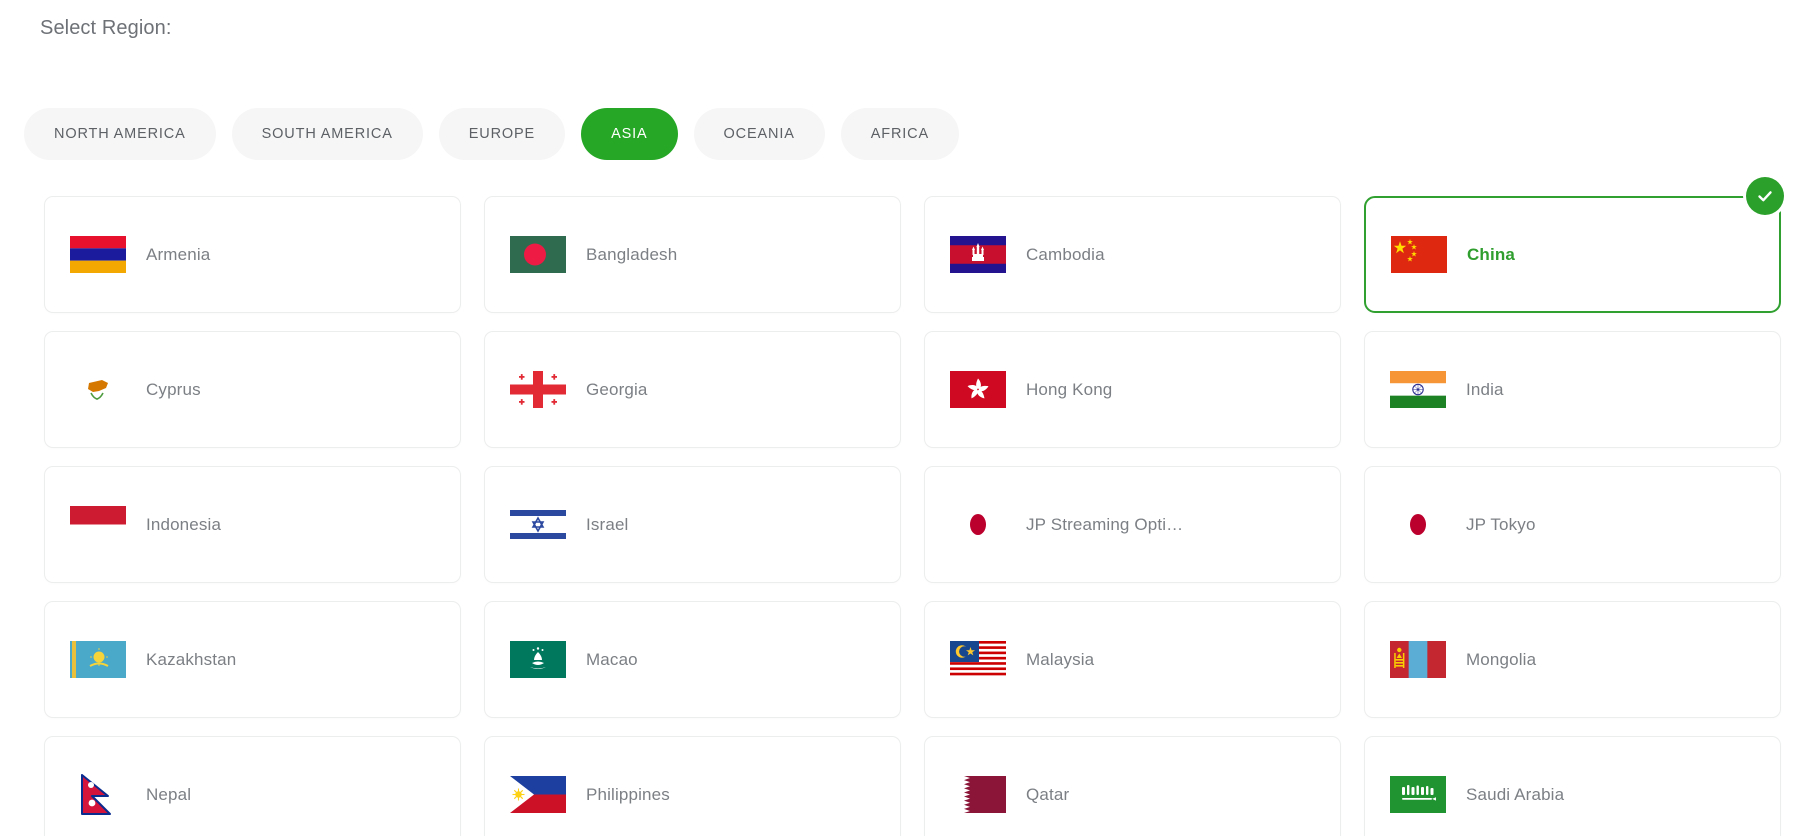 The height and width of the screenshot is (836, 1799). Describe the element at coordinates (106, 28) in the screenshot. I see `page-title: Select Region:` at that location.